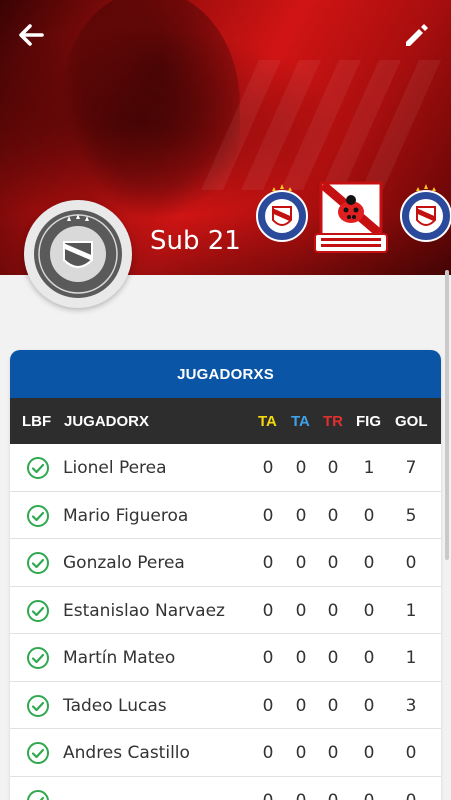 The image size is (451, 800). I want to click on association-shield-logo-alt, so click(425, 213).